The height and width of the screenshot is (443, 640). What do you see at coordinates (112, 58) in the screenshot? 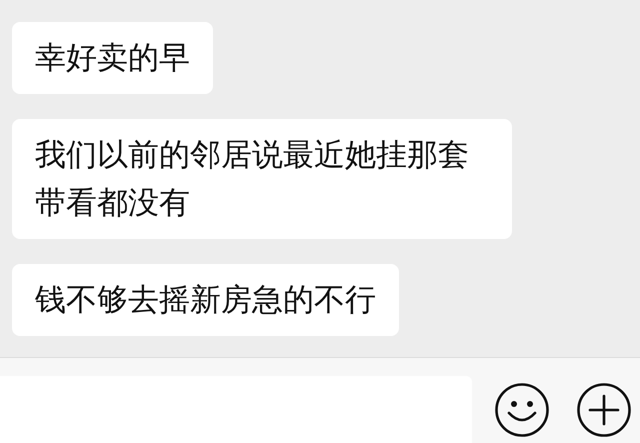
I see `message-bubble: 幸好卖的早` at bounding box center [112, 58].